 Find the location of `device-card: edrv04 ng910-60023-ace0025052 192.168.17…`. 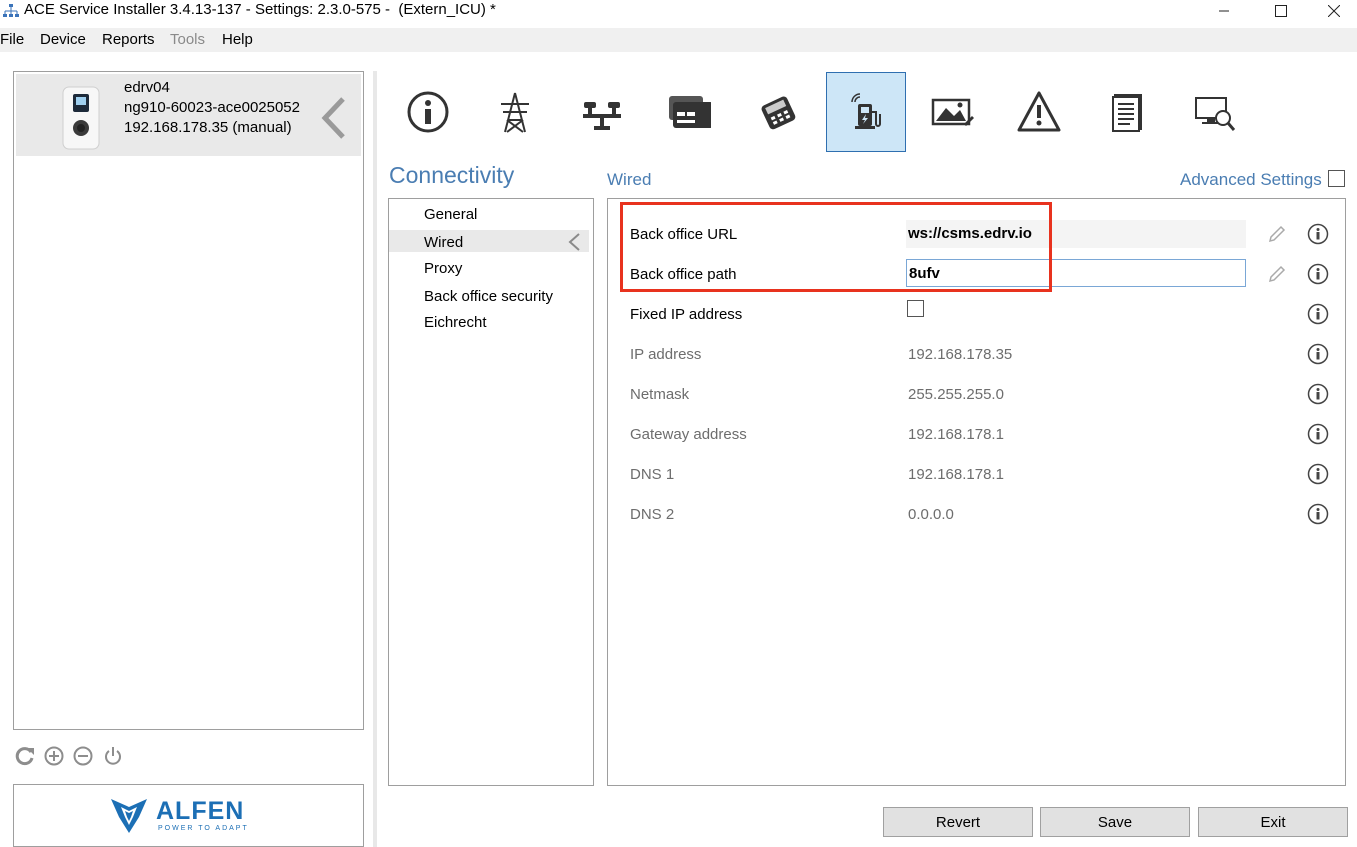

device-card: edrv04 ng910-60023-ace0025052 192.168.17… is located at coordinates (188, 115).